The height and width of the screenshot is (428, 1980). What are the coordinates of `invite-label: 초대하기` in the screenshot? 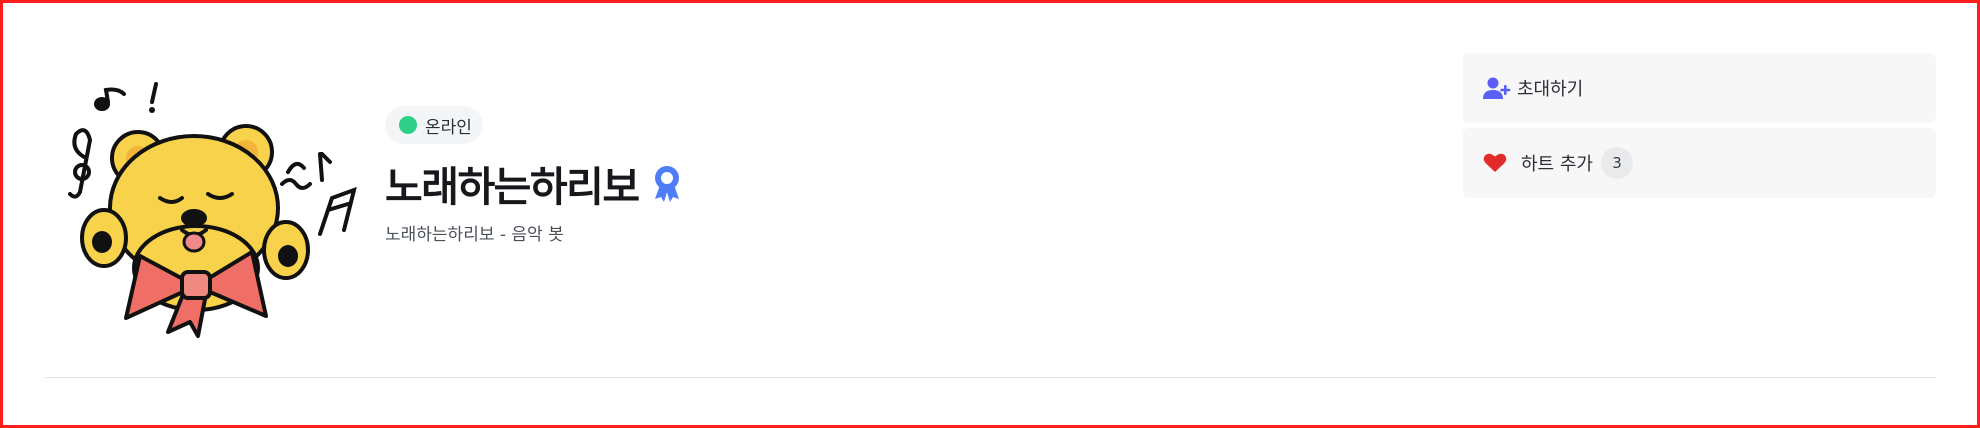 It's located at (1550, 89).